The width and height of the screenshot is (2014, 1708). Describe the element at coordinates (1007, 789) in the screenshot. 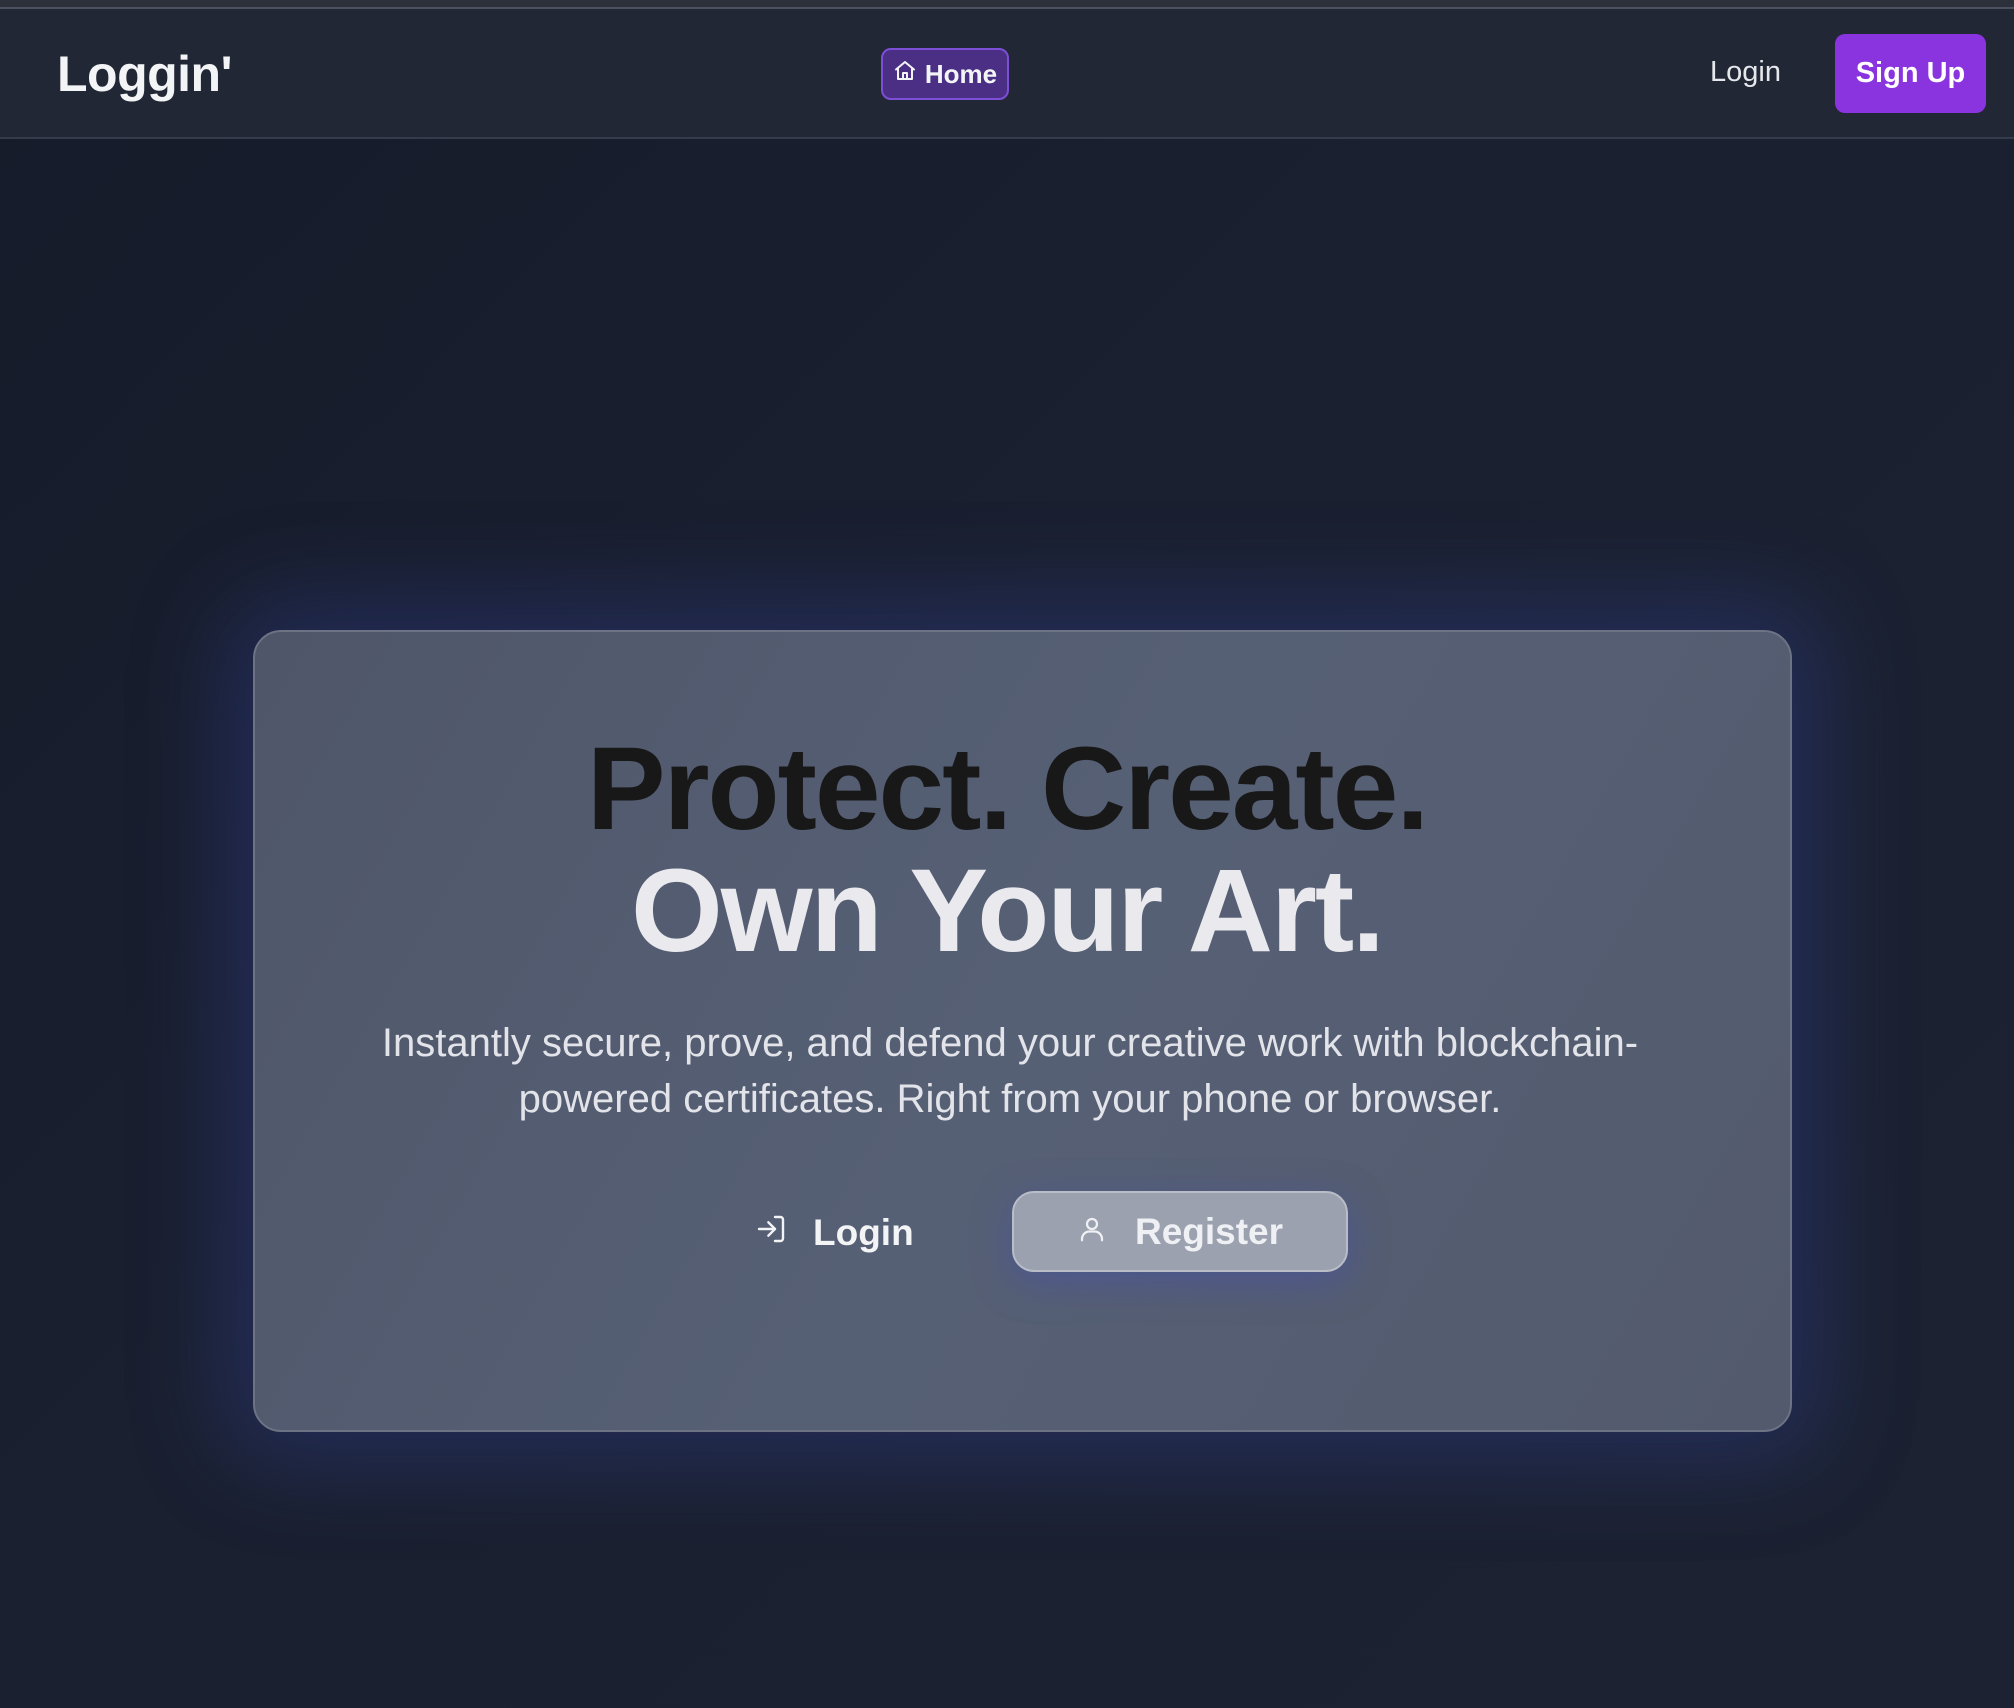

I see `hero-headline-line-1: Protect. Create.` at that location.